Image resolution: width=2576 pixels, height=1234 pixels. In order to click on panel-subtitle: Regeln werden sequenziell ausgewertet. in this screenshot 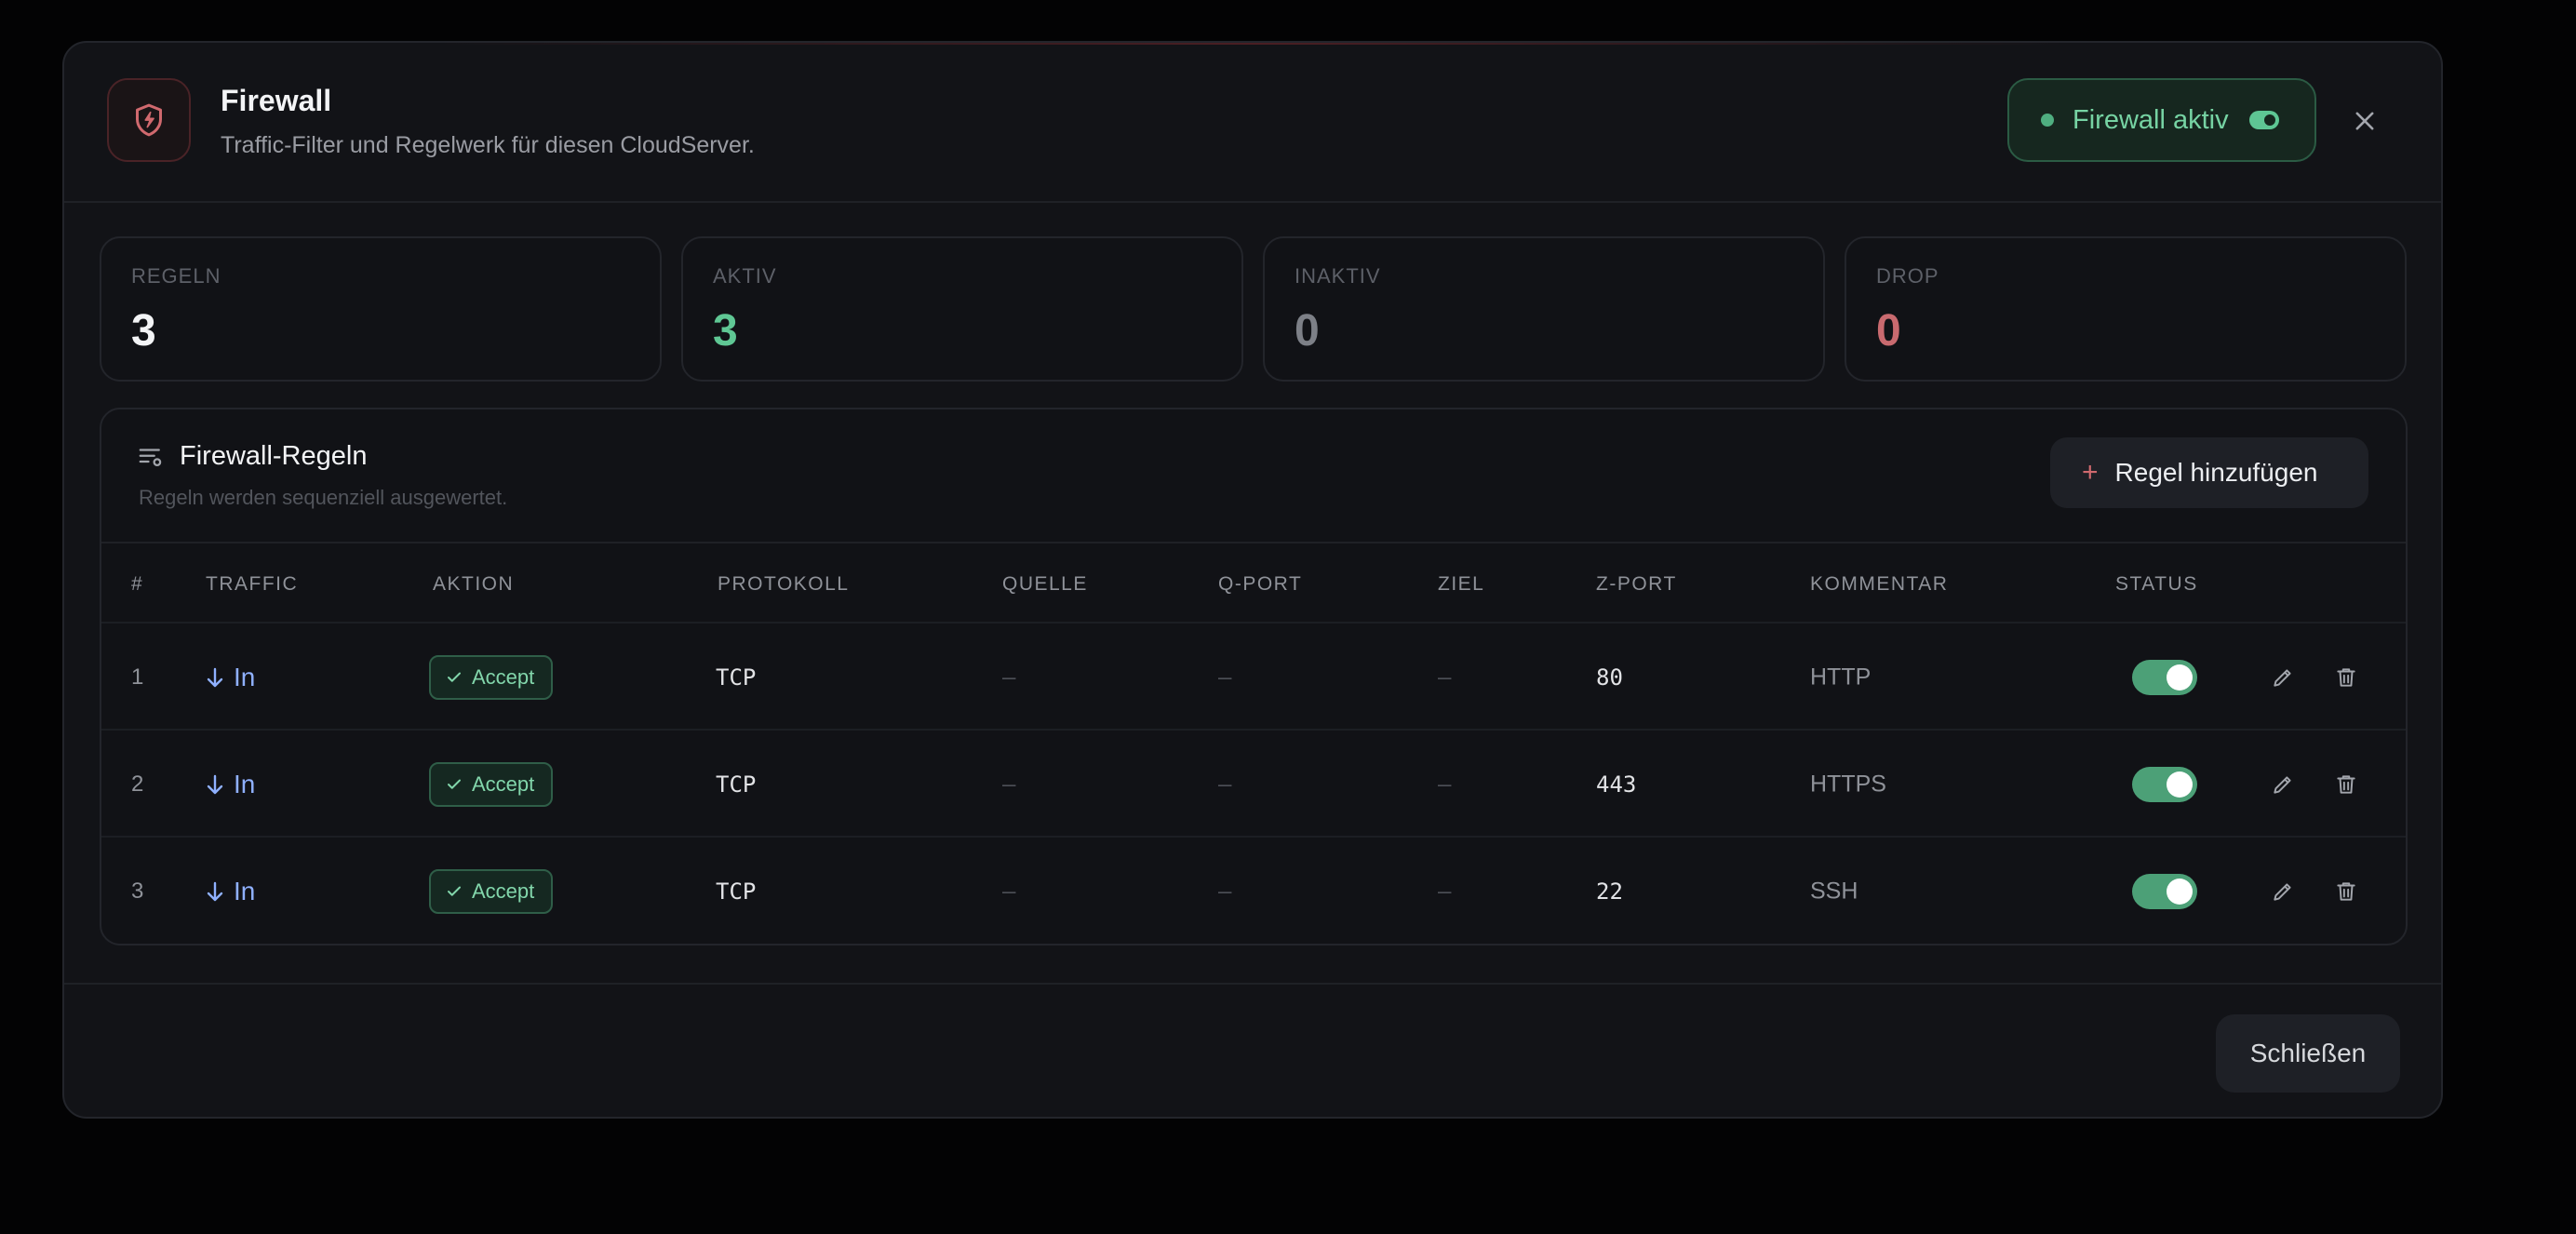, I will do `click(323, 497)`.